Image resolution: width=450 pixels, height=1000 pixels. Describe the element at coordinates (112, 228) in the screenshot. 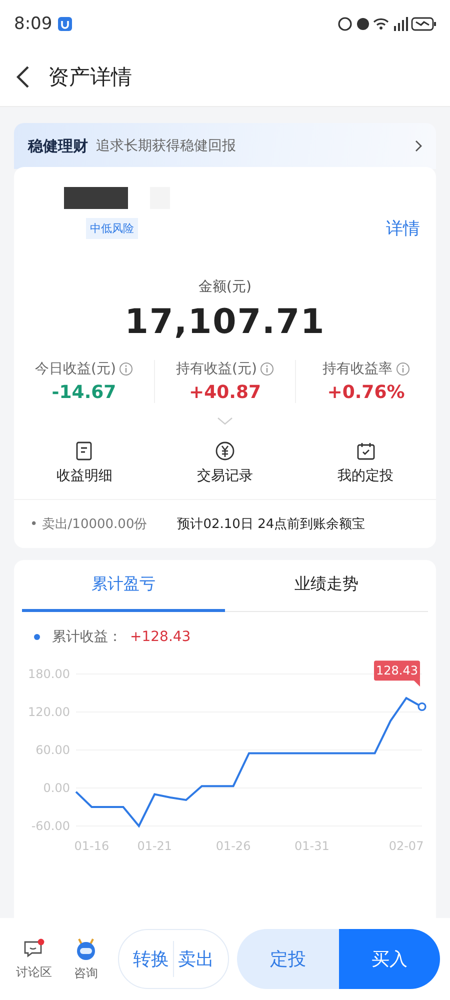

I see `risk-tag: 中低风险` at that location.